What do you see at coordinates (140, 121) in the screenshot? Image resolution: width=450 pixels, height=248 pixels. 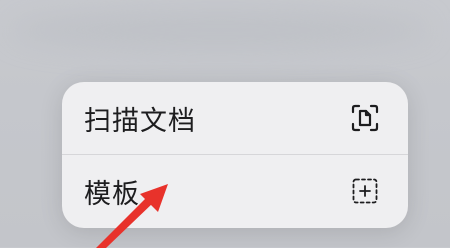 I see `menu-item-label: 扫描文档` at bounding box center [140, 121].